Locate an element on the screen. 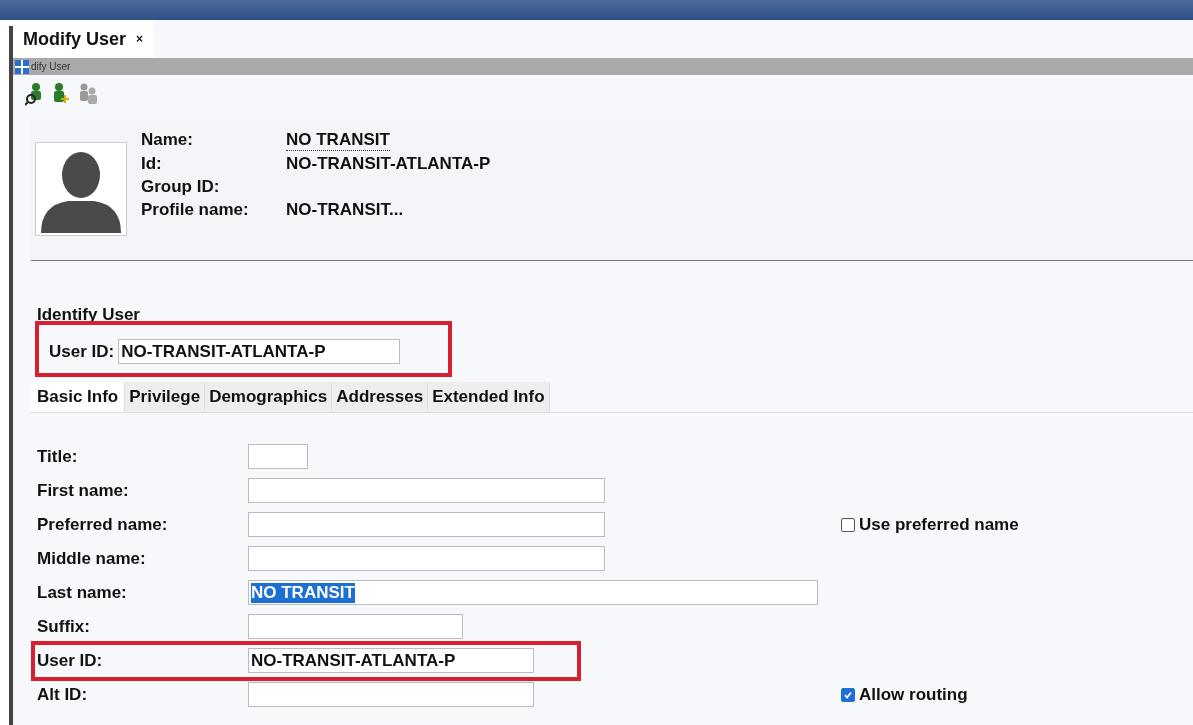 The image size is (1193, 725). input-field: NO TRANSIT is located at coordinates (533, 592).